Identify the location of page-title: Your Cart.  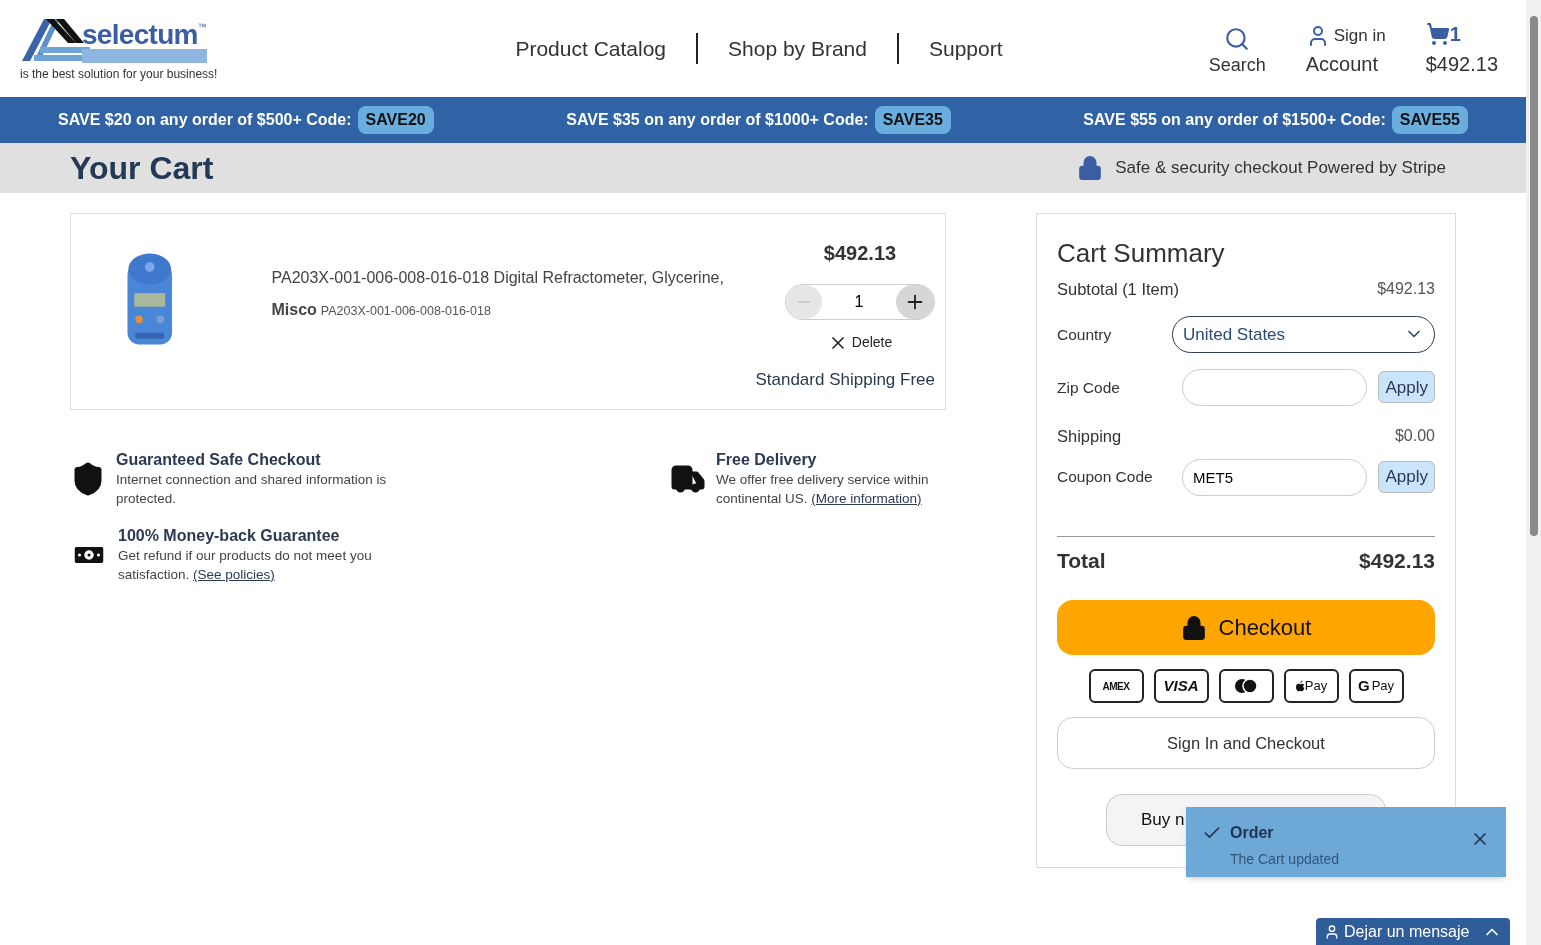
(142, 168).